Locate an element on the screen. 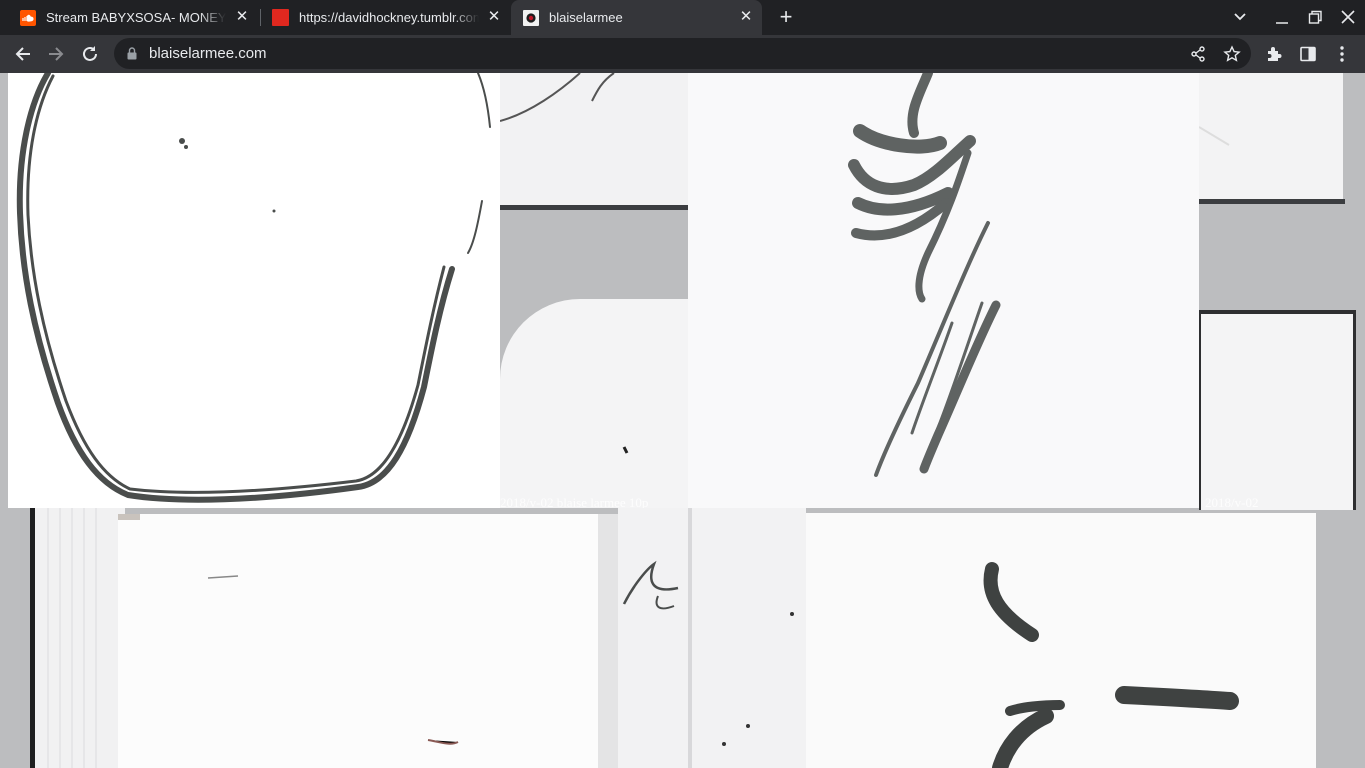 This screenshot has width=1365, height=768. address-bar: blaiselarmee.com is located at coordinates (682, 53).